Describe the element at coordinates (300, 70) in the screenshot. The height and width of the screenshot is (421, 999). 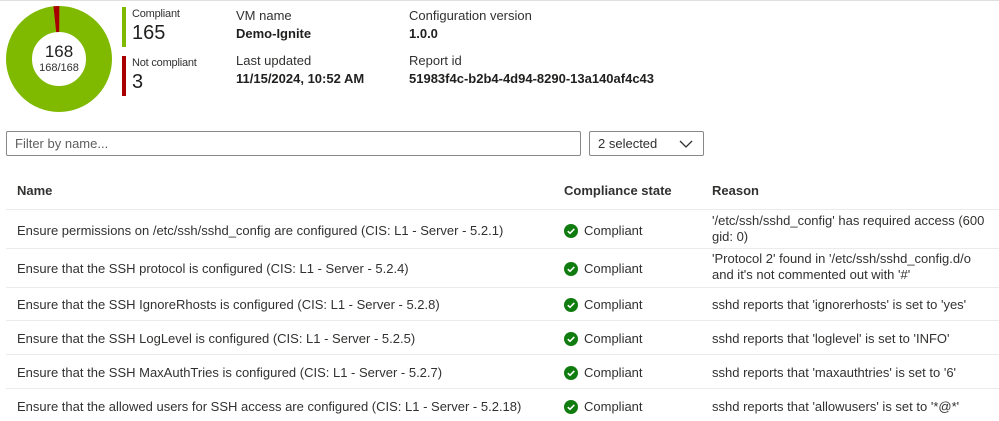
I see `last-updated-block: Last updated 11/15/2024, 10:52 AM` at that location.